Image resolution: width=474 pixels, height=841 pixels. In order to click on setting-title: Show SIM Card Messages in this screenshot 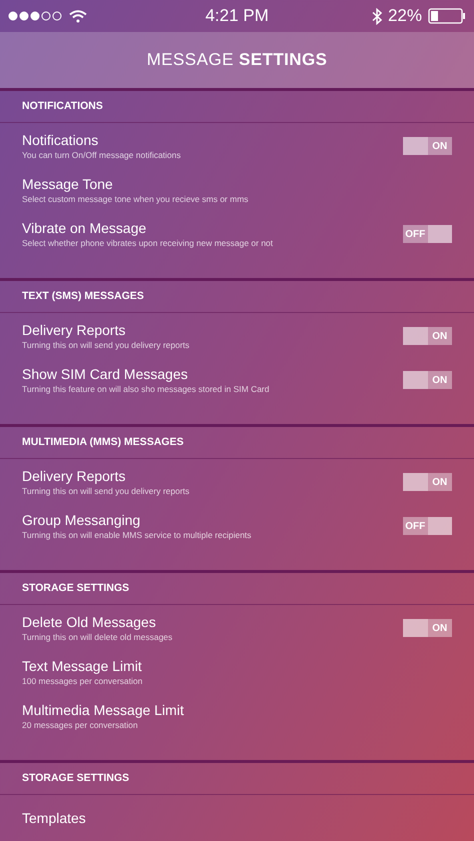, I will do `click(105, 374)`.